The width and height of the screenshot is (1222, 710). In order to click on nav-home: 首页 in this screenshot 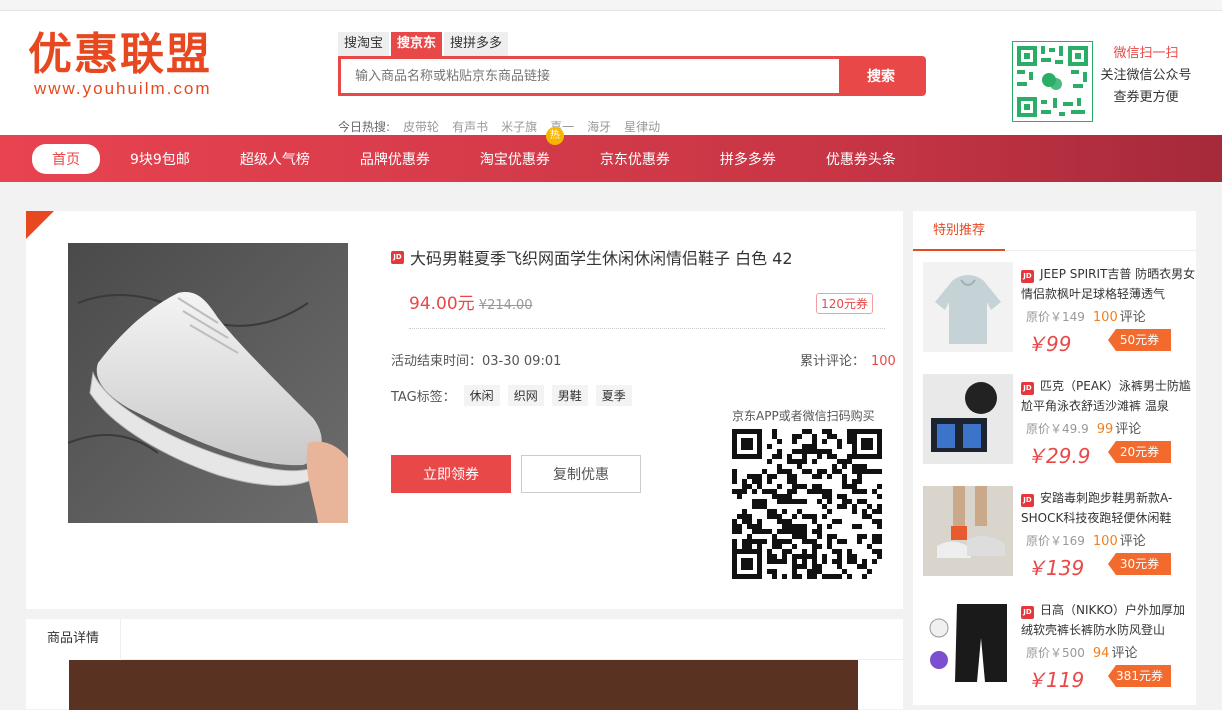, I will do `click(66, 158)`.